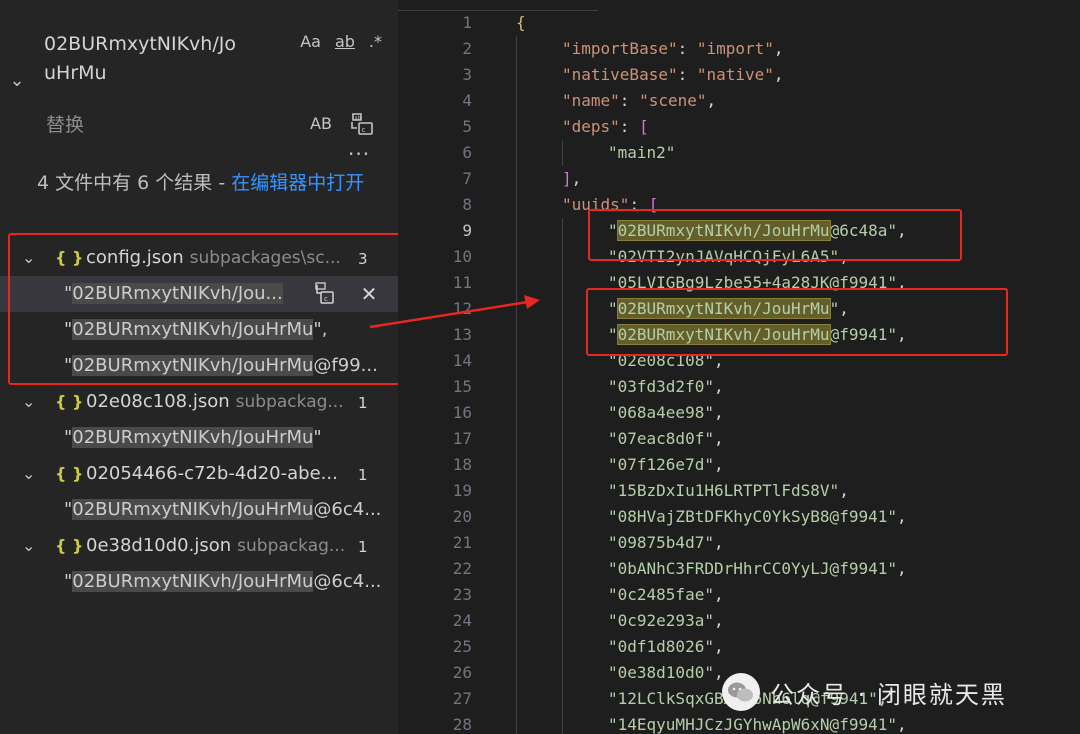 The image size is (1080, 734). I want to click on code-token: "0c2485fae", so click(661, 594).